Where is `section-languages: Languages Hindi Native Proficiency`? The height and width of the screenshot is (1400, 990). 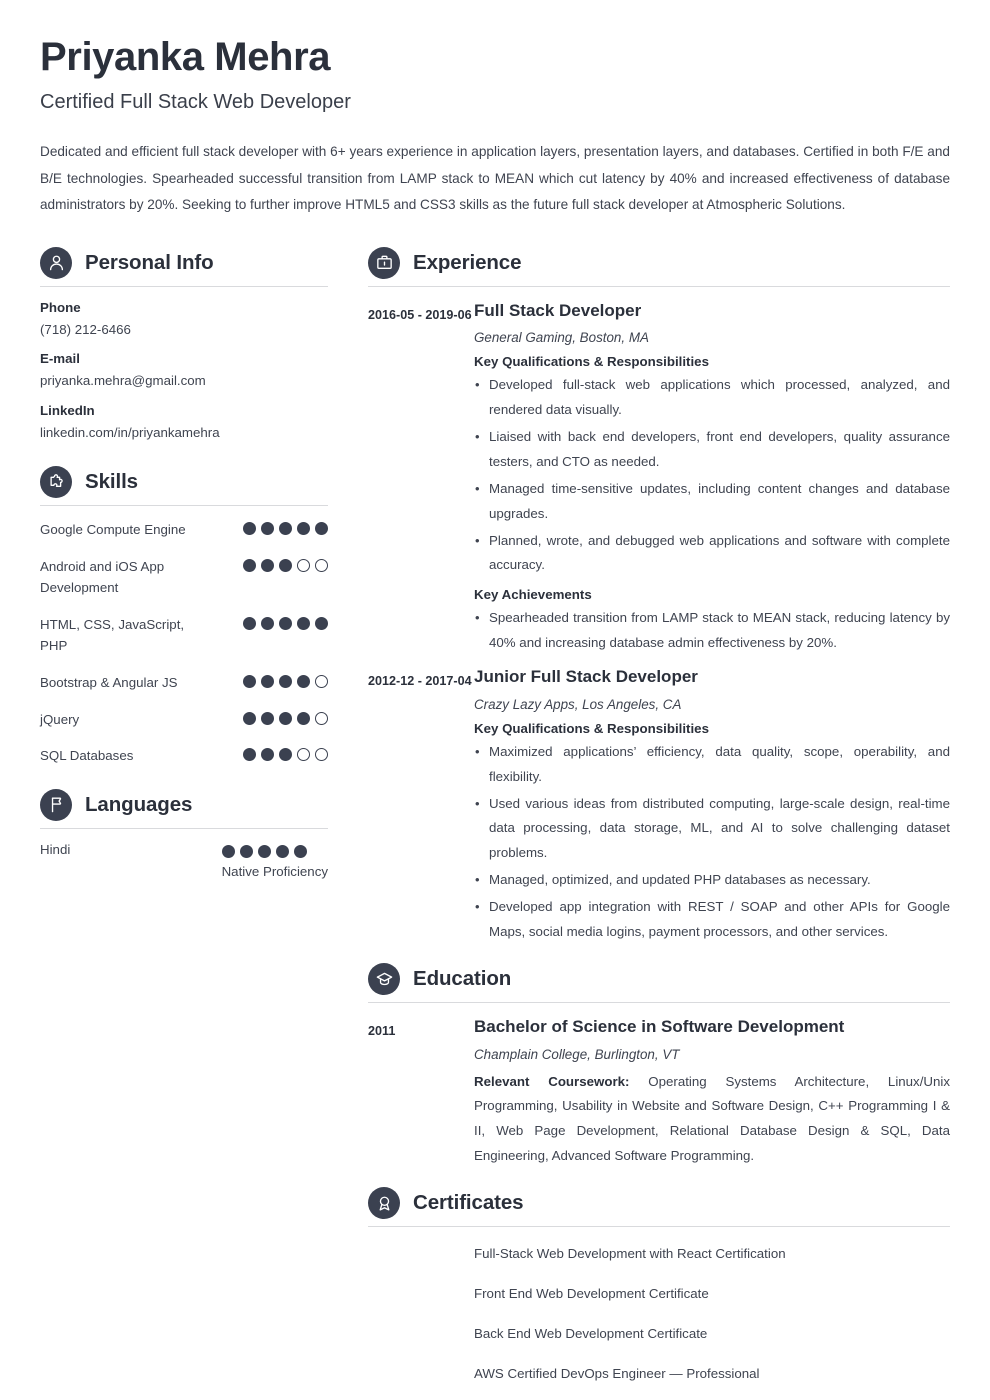 section-languages: Languages Hindi Native Proficiency is located at coordinates (184, 833).